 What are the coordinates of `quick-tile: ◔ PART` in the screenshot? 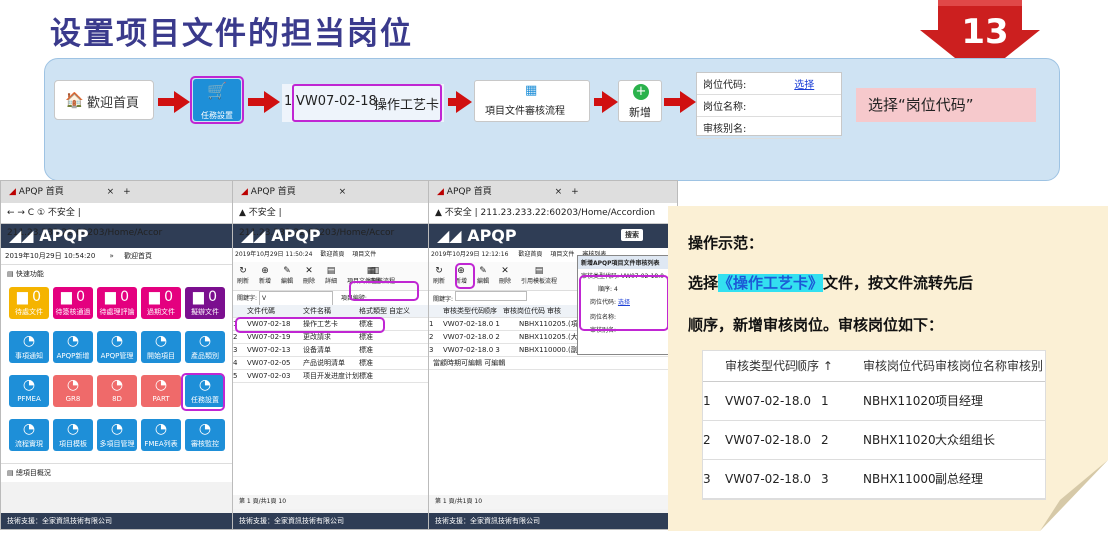 It's located at (161, 391).